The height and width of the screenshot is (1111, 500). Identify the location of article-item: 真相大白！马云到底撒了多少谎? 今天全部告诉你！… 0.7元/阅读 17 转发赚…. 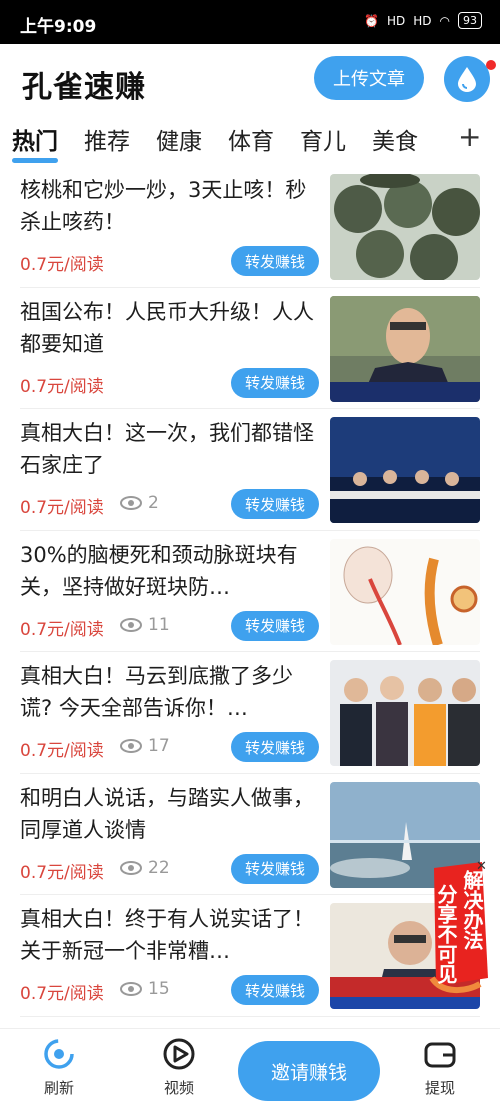
(250, 713).